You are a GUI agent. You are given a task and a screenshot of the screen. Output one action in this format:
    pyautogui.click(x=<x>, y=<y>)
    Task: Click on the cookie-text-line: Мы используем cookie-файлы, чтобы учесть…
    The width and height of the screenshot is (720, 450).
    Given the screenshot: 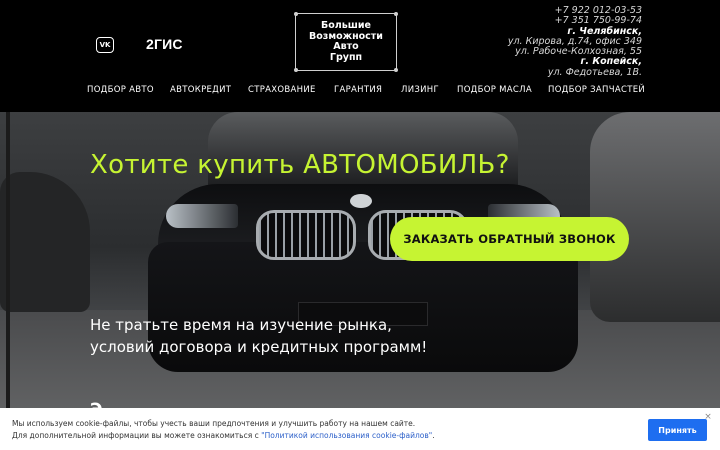 What is the action you would take?
    pyautogui.click(x=214, y=423)
    